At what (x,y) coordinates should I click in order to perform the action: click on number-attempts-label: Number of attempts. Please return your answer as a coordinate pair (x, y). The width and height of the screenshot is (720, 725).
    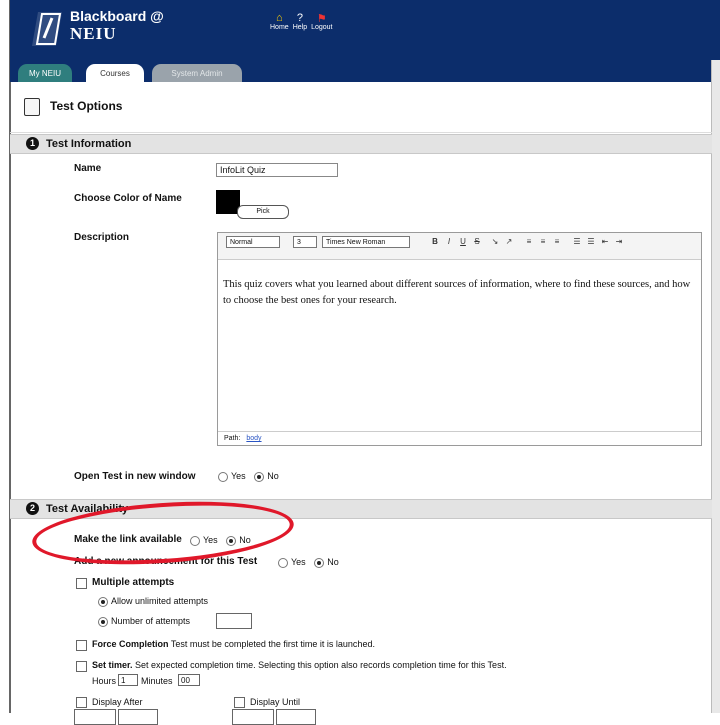
    Looking at the image, I should click on (151, 621).